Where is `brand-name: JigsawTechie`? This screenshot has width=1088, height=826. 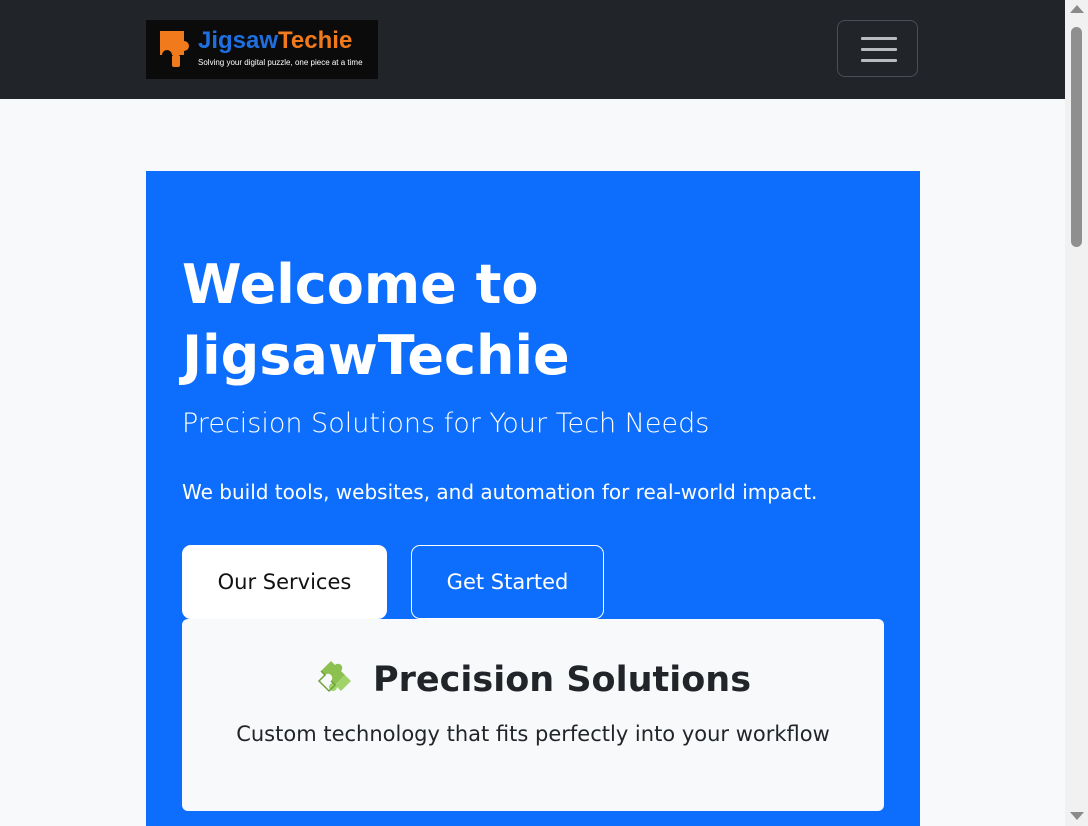 brand-name: JigsawTechie is located at coordinates (275, 41).